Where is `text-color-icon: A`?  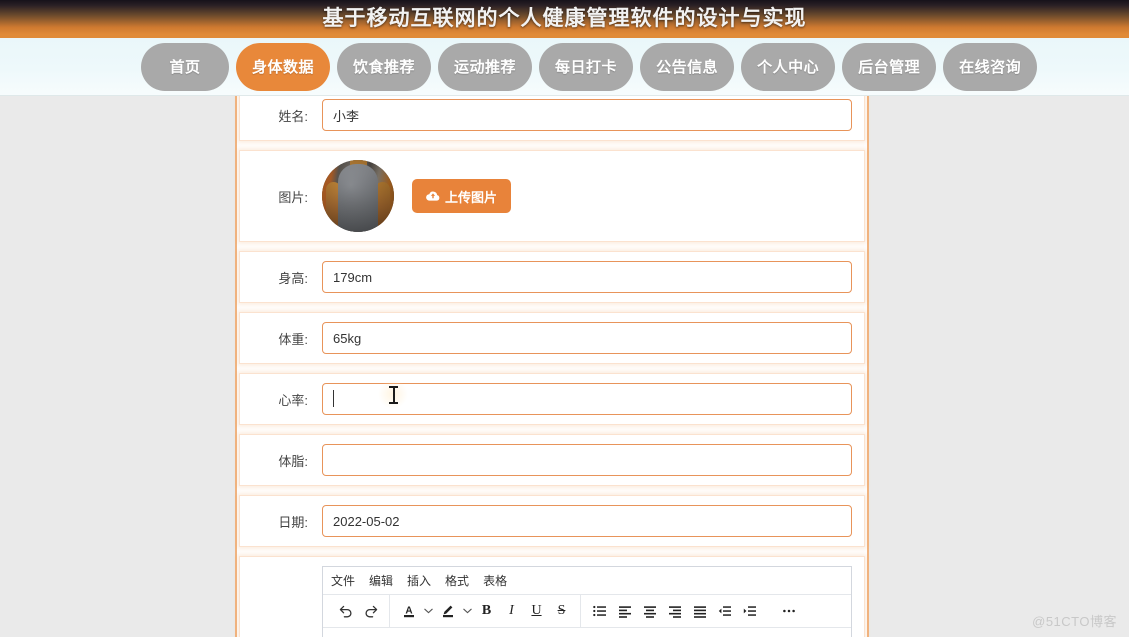 text-color-icon: A is located at coordinates (408, 611).